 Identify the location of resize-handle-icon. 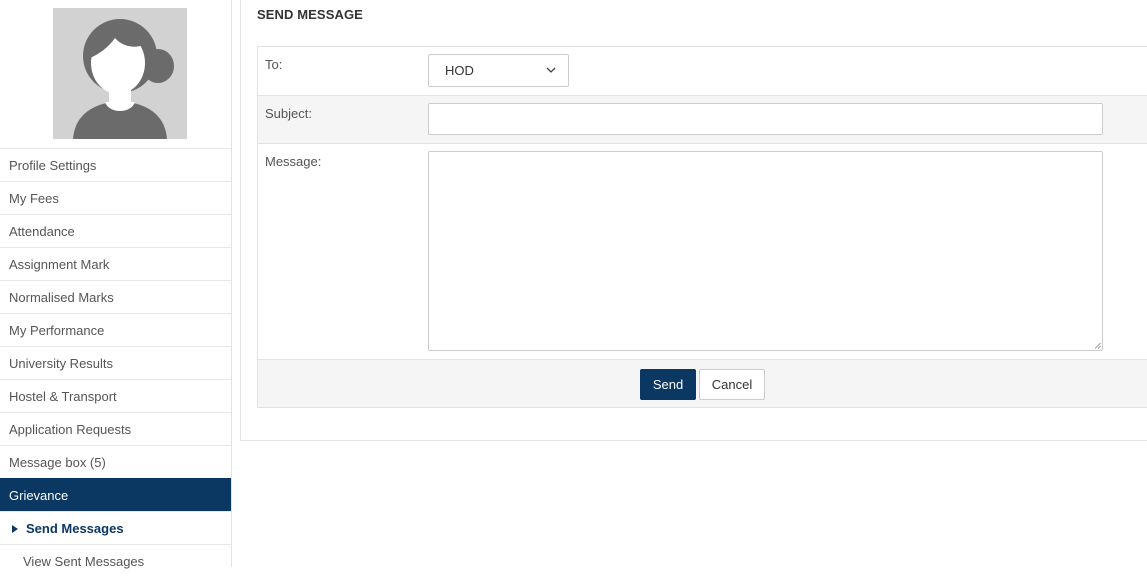
(1097, 345).